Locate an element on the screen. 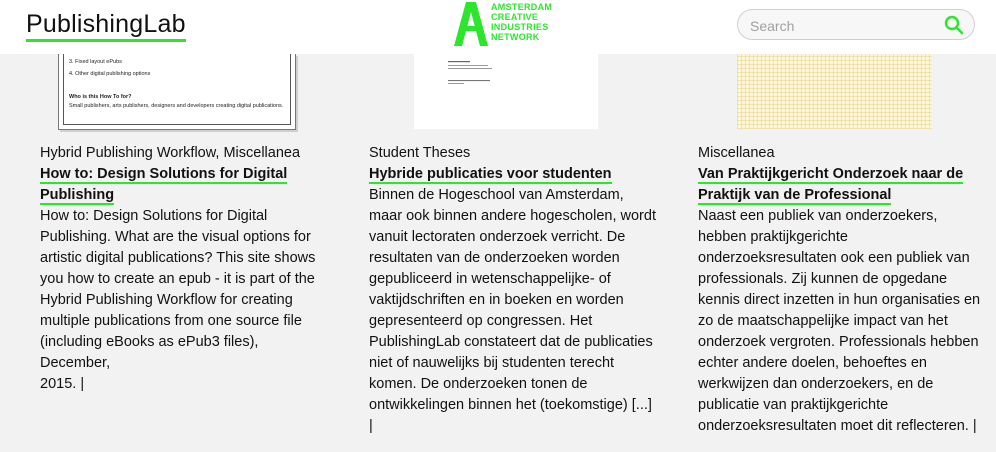  post-title-link: How to: Design Solutions for Digital is located at coordinates (164, 175).